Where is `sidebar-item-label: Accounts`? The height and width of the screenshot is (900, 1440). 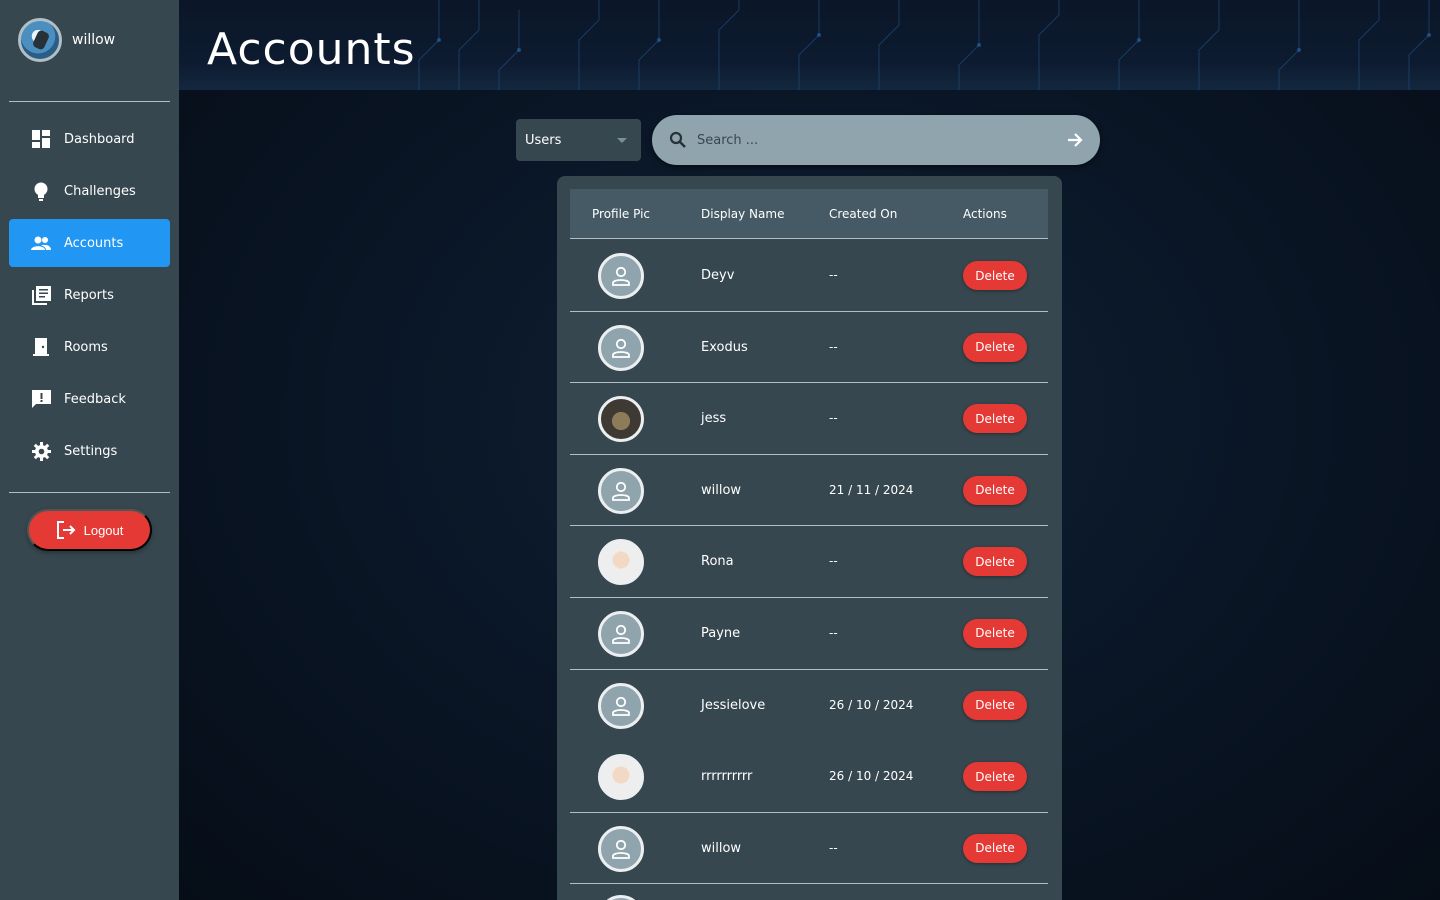 sidebar-item-label: Accounts is located at coordinates (94, 243).